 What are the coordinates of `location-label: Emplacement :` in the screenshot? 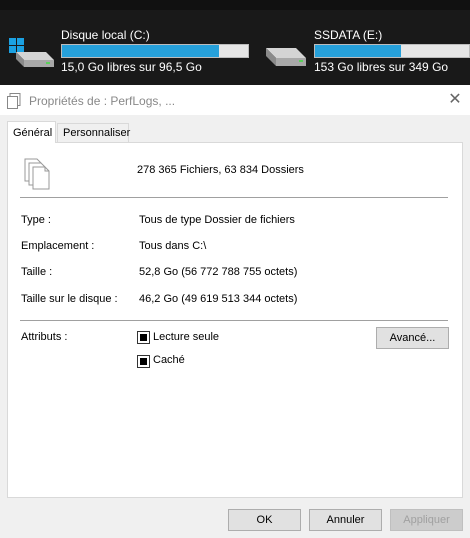 It's located at (58, 246).